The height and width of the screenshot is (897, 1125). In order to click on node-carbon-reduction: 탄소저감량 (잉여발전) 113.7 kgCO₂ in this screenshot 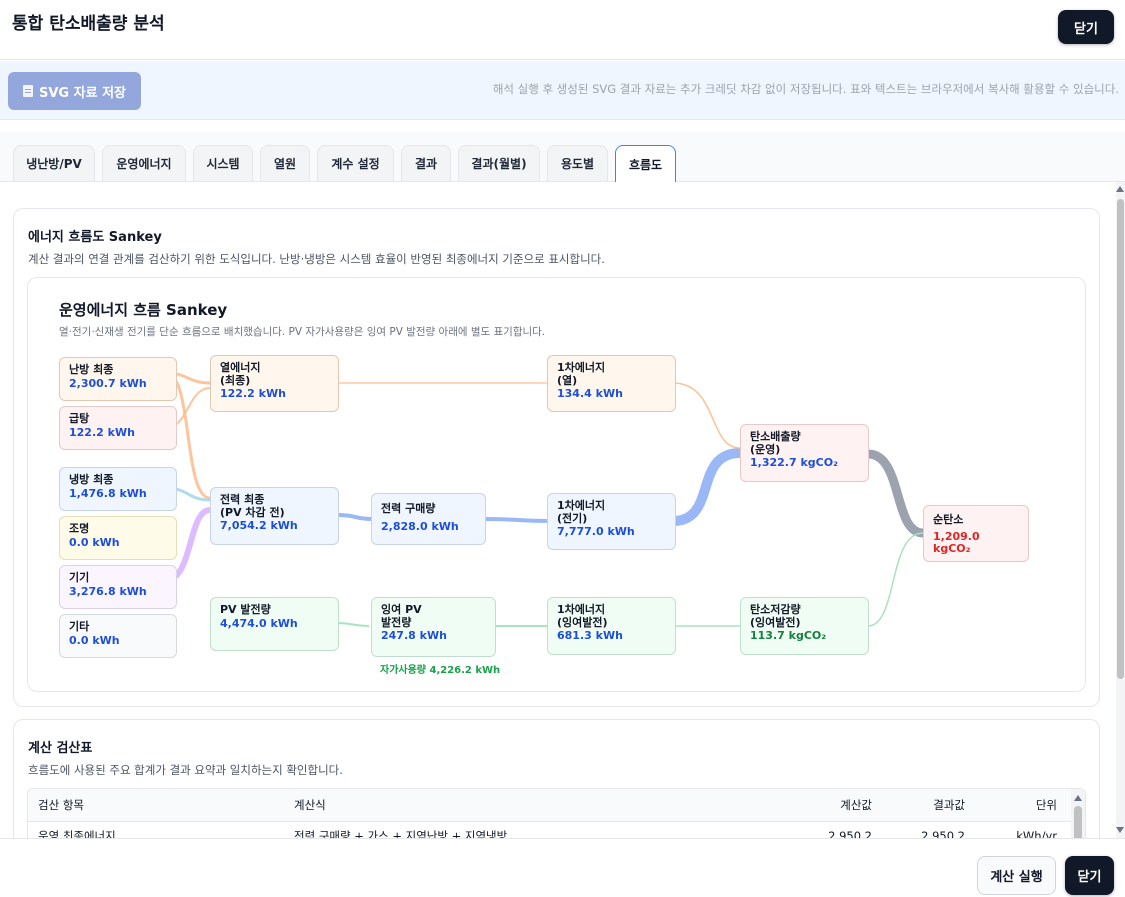, I will do `click(804, 626)`.